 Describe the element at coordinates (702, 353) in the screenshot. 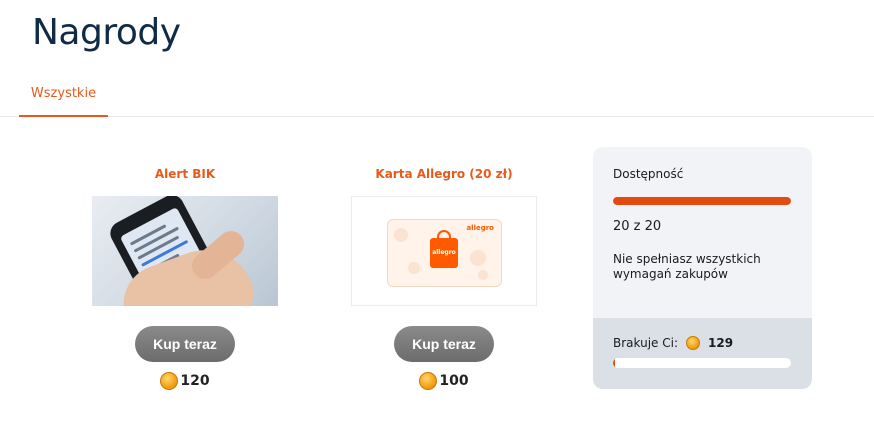

I see `missing-section: Brakuje Ci: 129` at that location.